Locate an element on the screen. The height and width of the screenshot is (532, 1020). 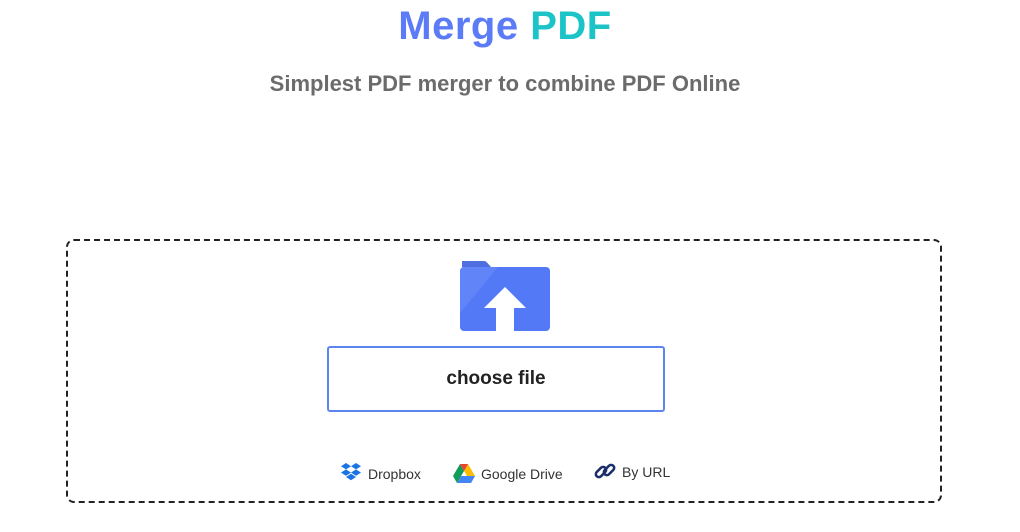
dropbox-button: Dropbox is located at coordinates (380, 474).